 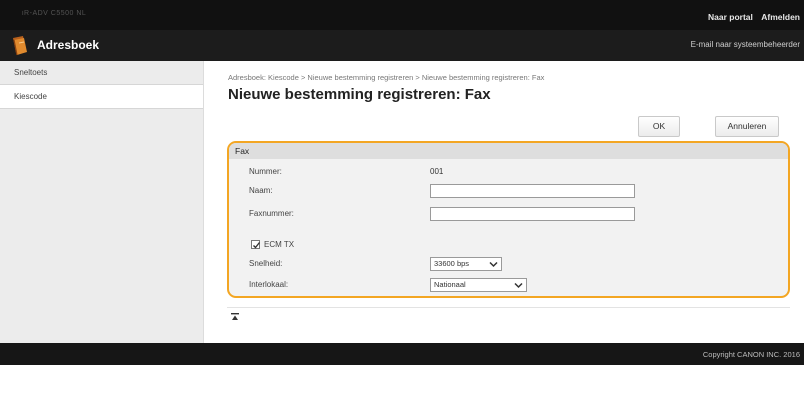 I want to click on speed-value: 33600 bps, so click(x=452, y=263).